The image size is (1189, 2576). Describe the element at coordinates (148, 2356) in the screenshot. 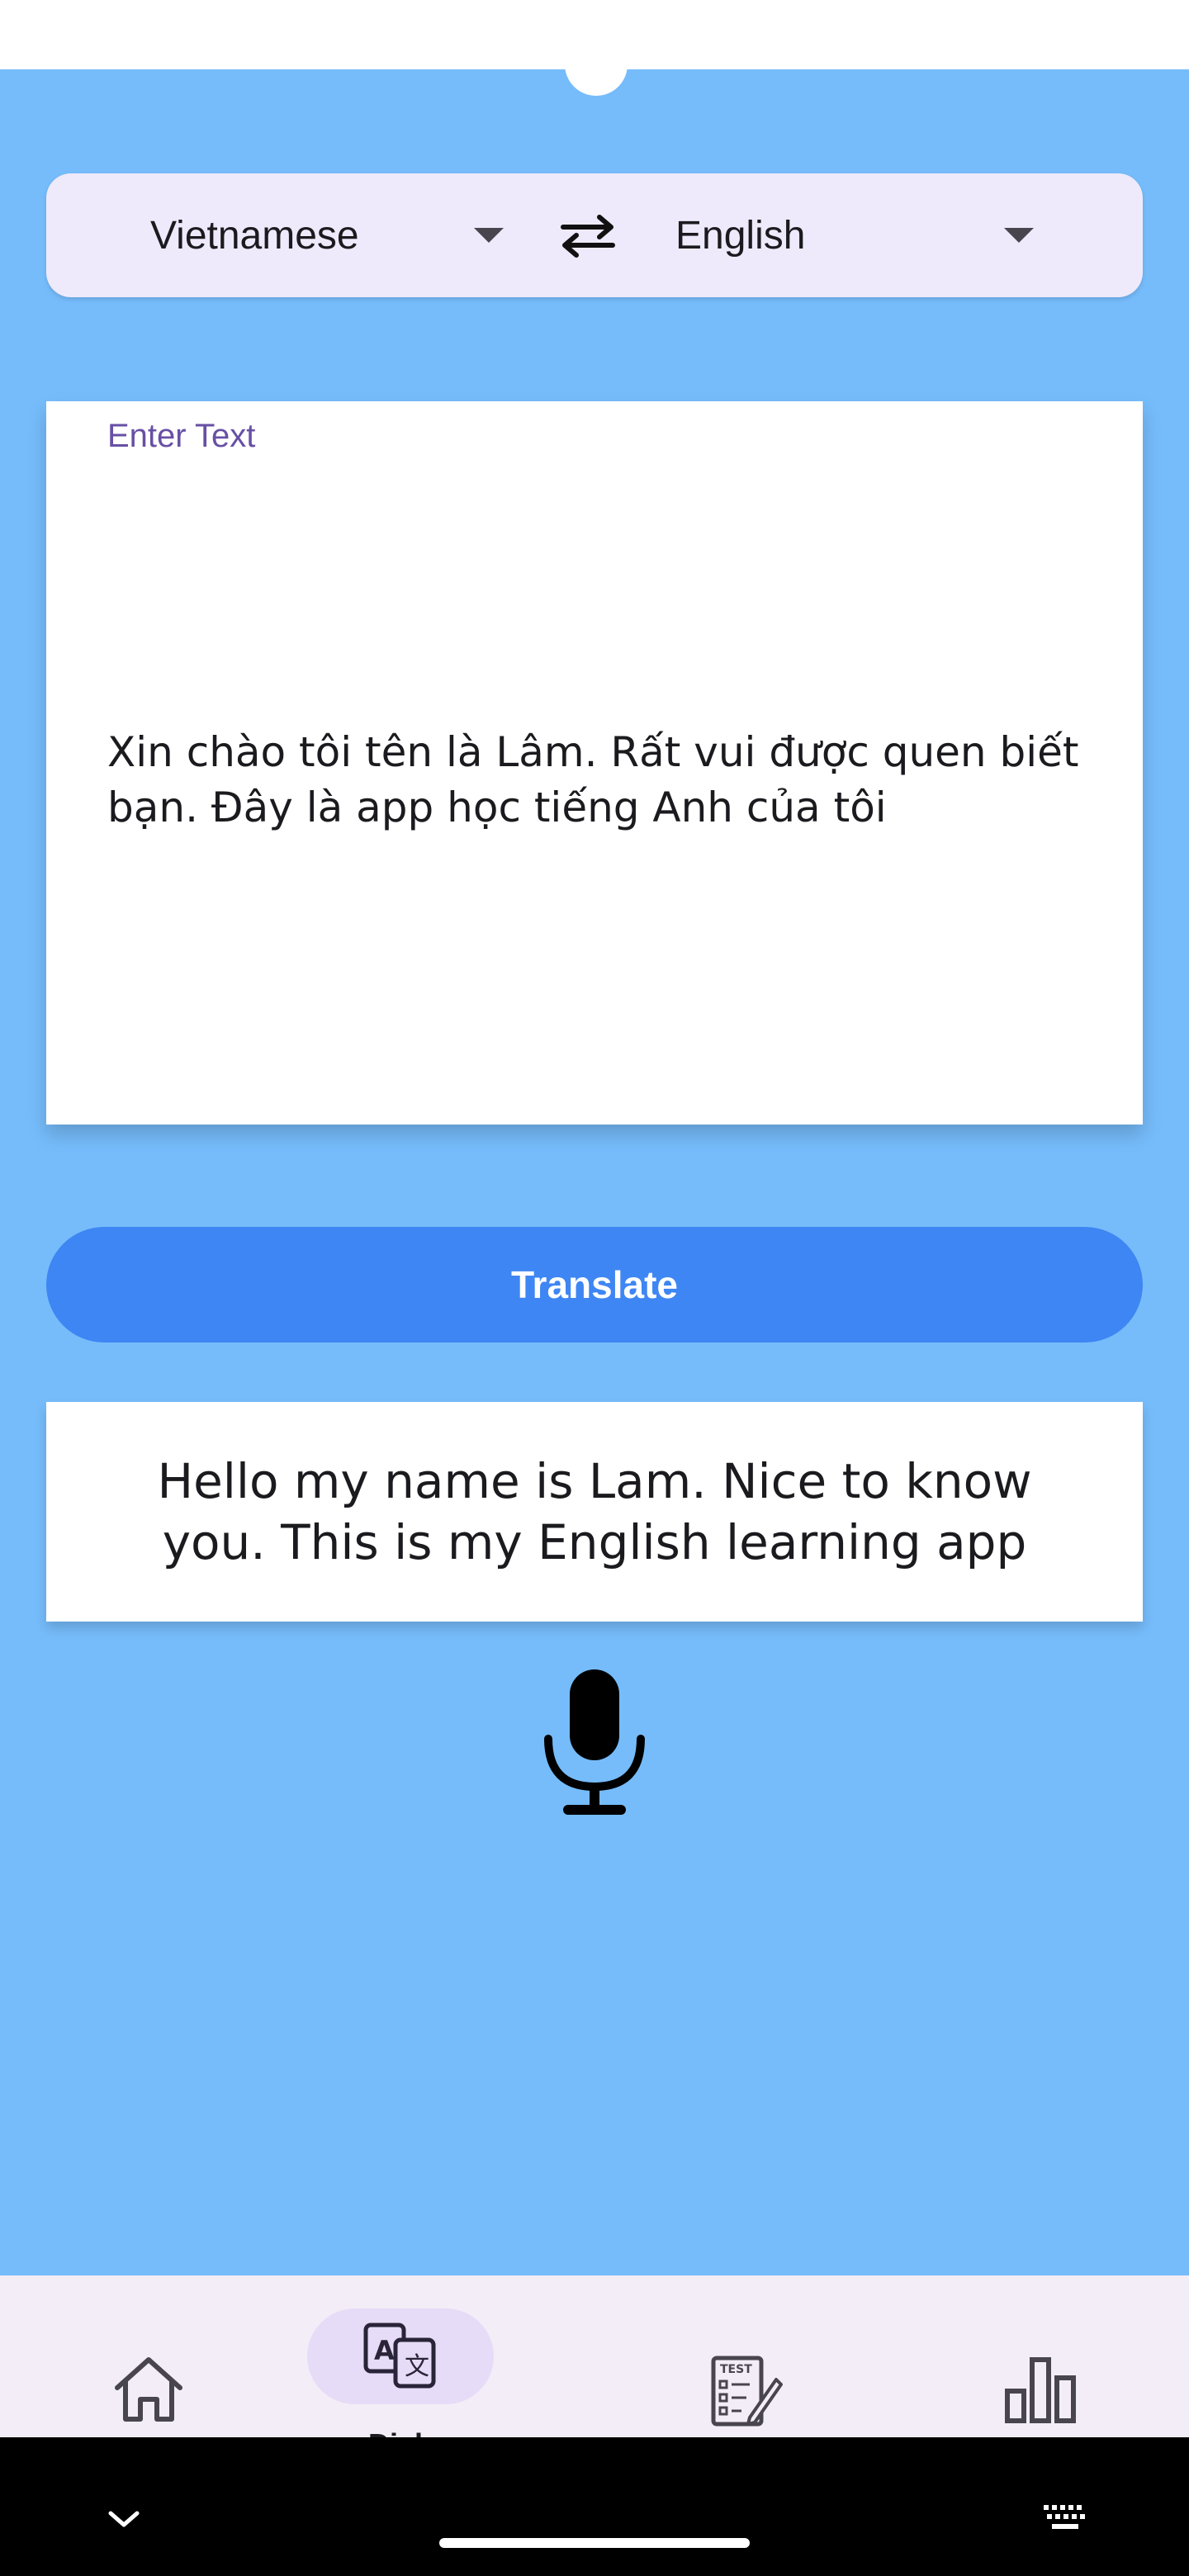

I see `nav-item-home` at that location.